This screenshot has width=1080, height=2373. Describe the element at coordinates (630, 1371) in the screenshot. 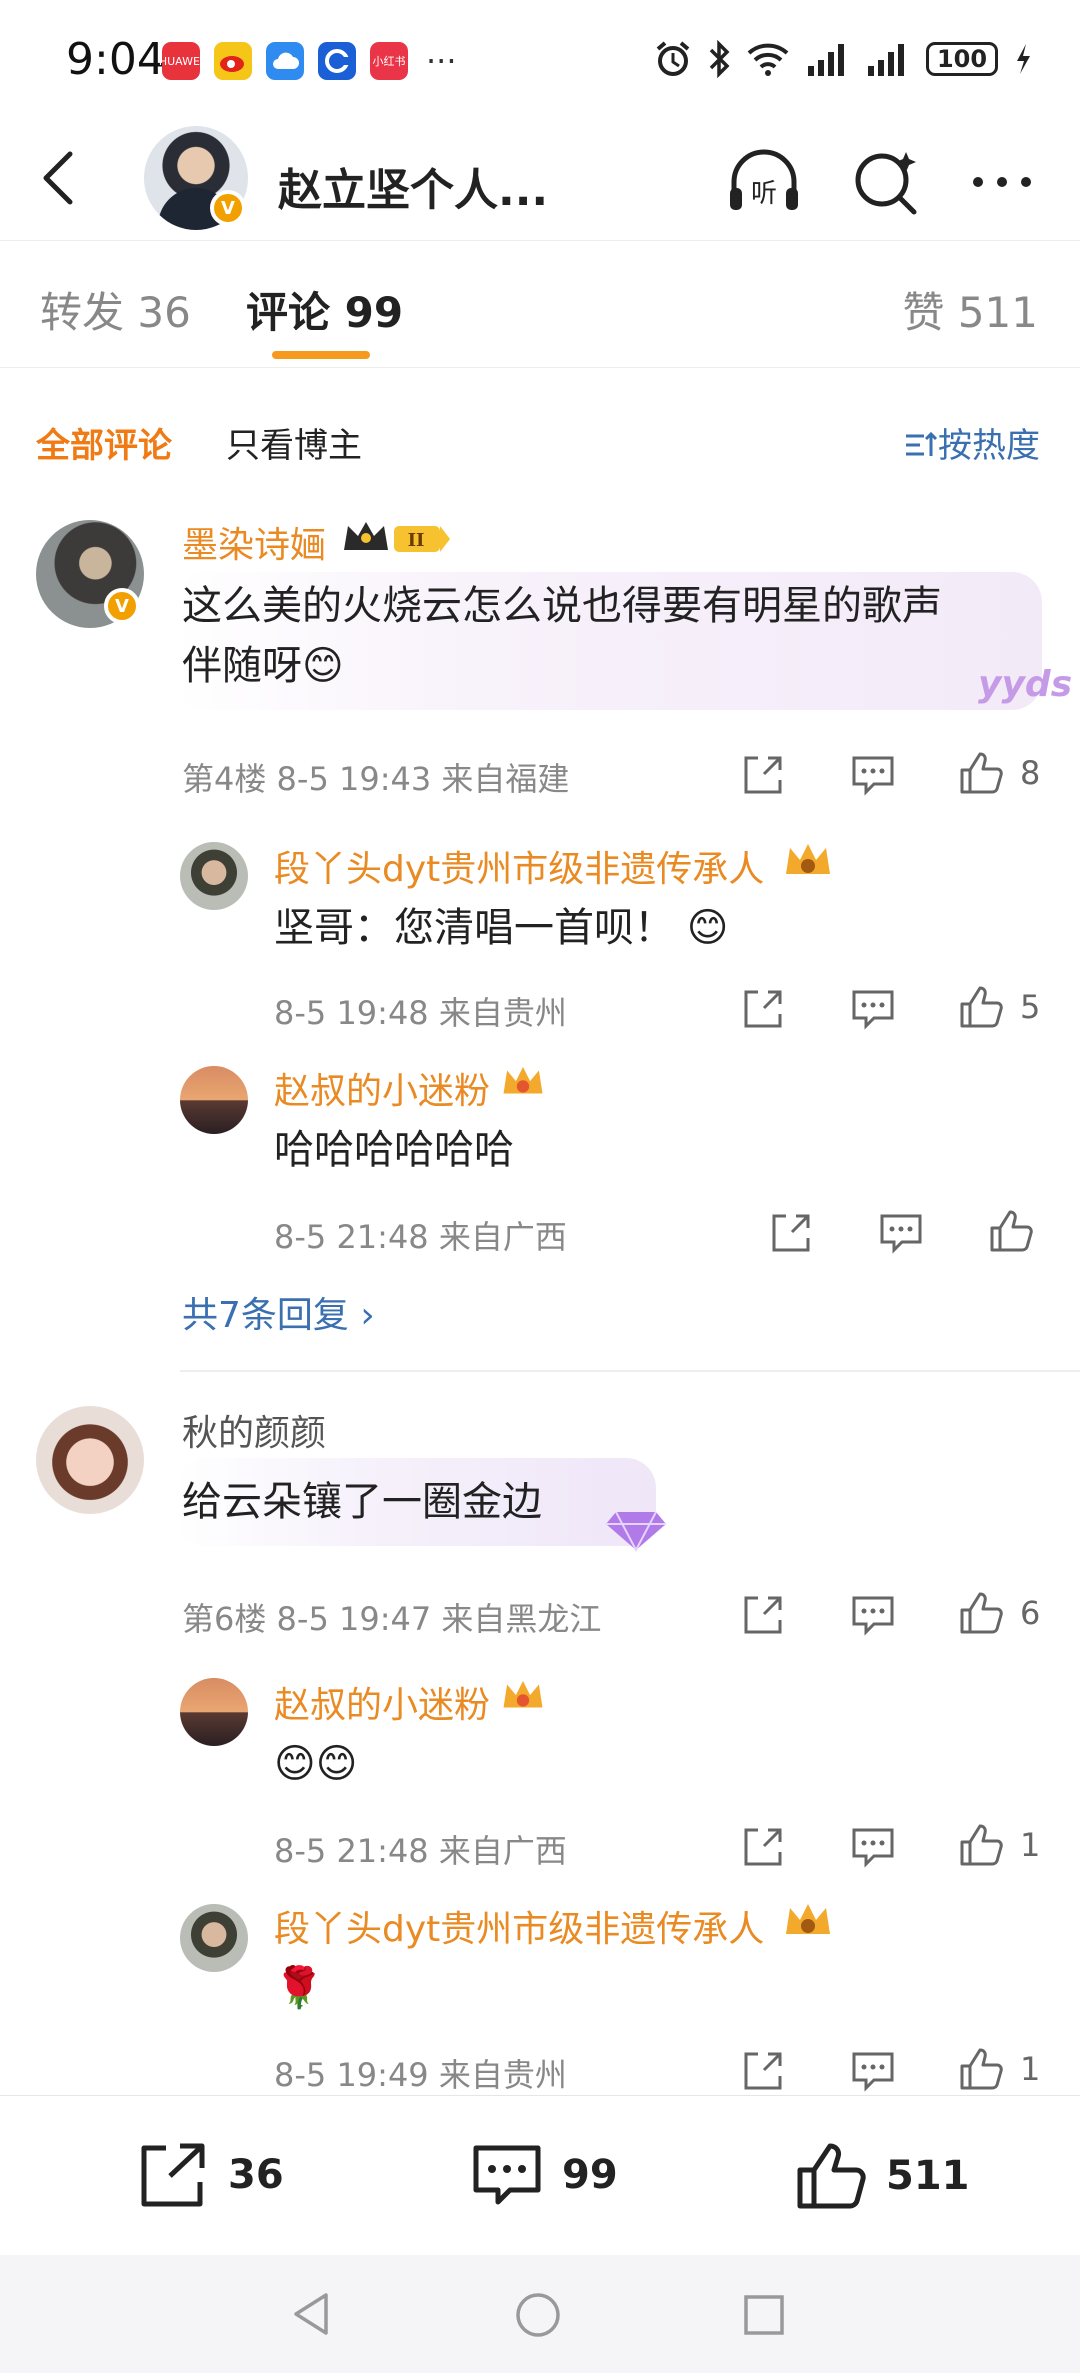

I see `comment-divider` at that location.